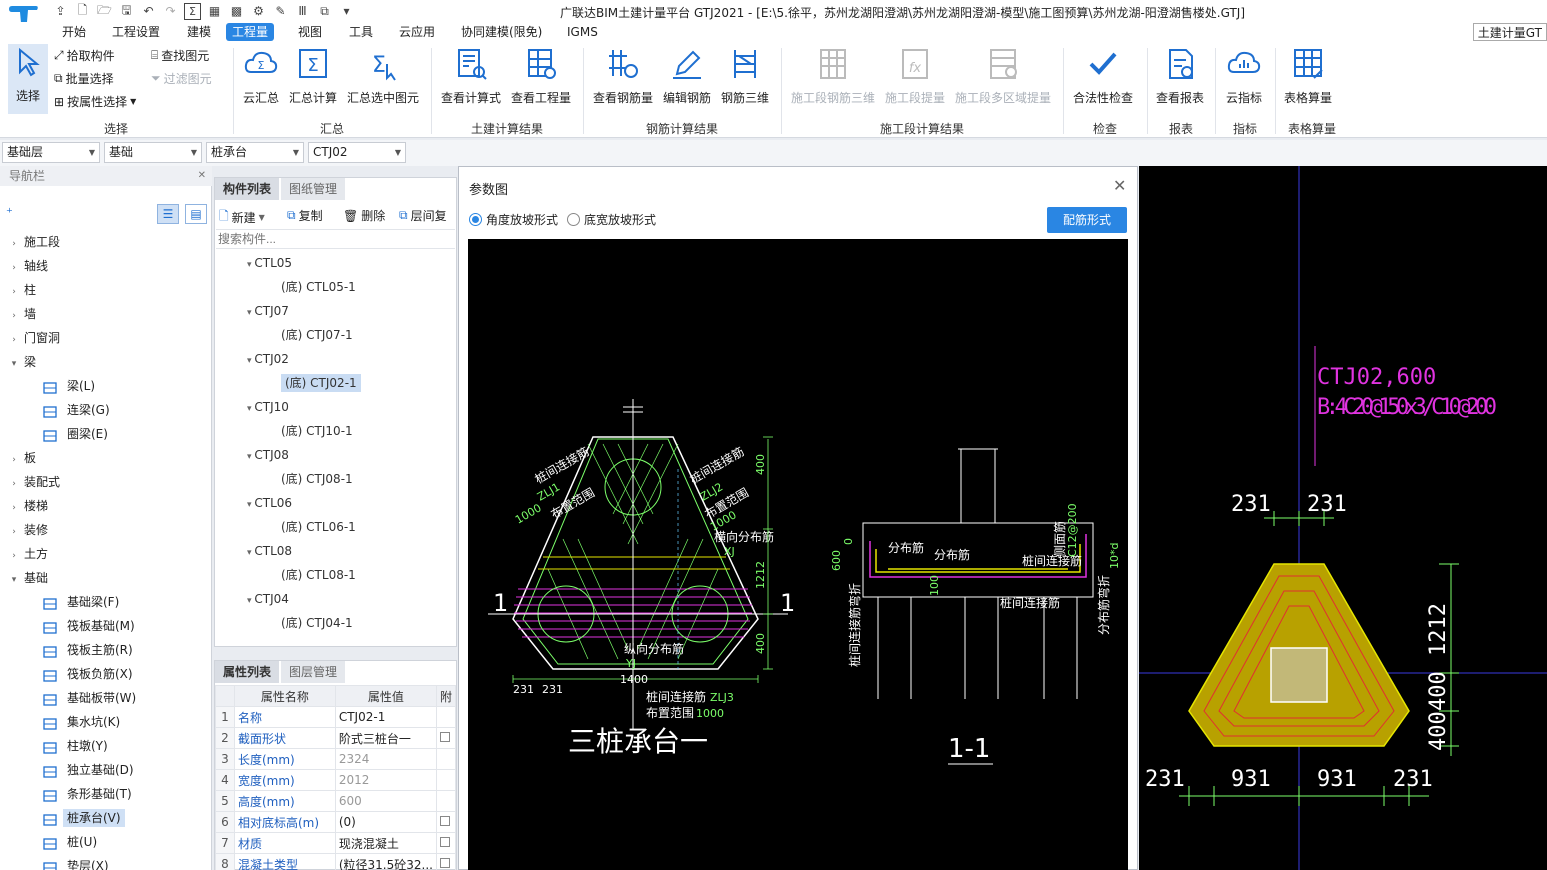 The width and height of the screenshot is (1547, 870). What do you see at coordinates (34, 482) in the screenshot?
I see `nav-item: › 装配式` at bounding box center [34, 482].